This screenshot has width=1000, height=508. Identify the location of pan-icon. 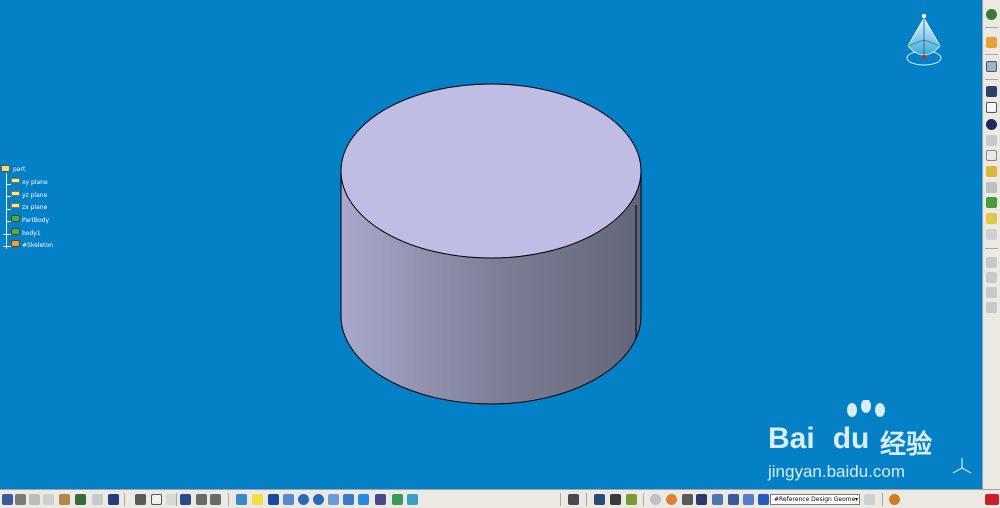
(273, 499).